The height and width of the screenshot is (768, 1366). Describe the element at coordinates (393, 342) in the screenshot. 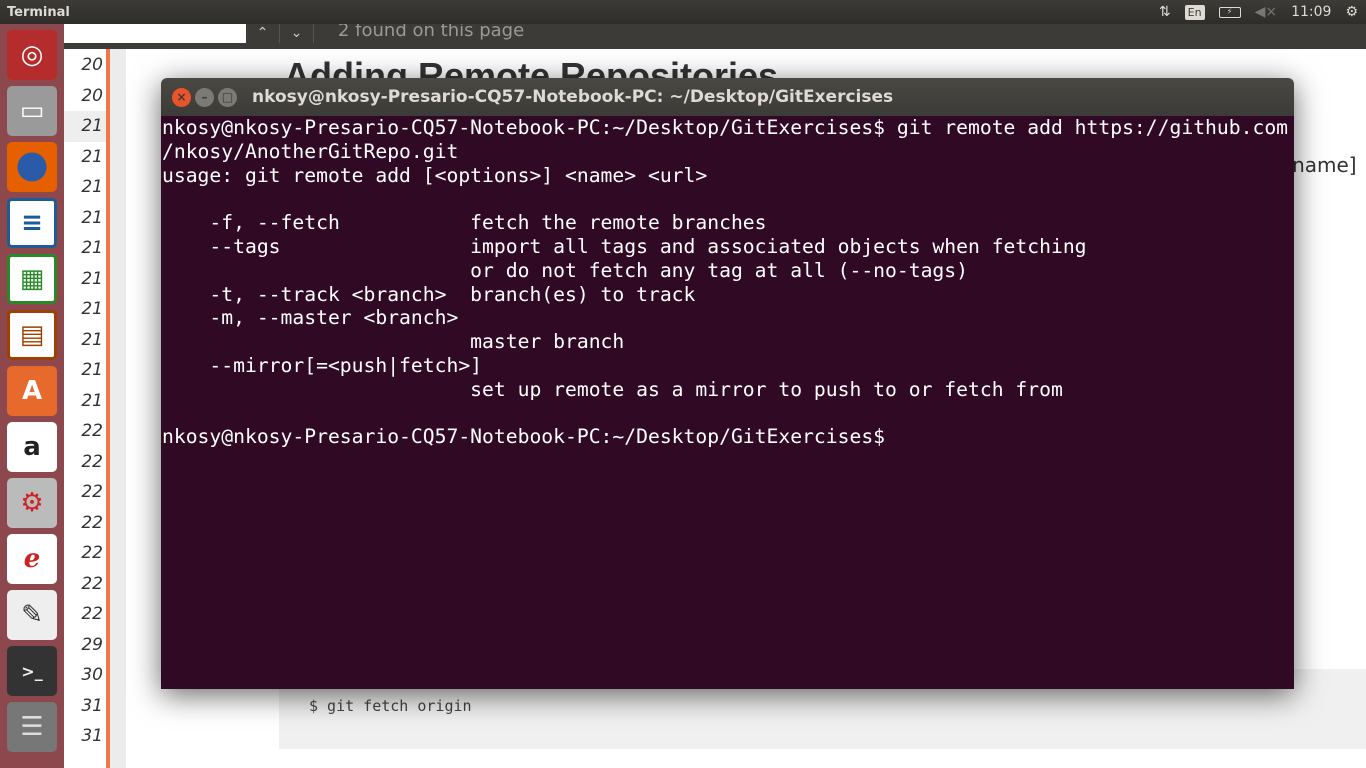

I see `terminal-line: master branch` at that location.